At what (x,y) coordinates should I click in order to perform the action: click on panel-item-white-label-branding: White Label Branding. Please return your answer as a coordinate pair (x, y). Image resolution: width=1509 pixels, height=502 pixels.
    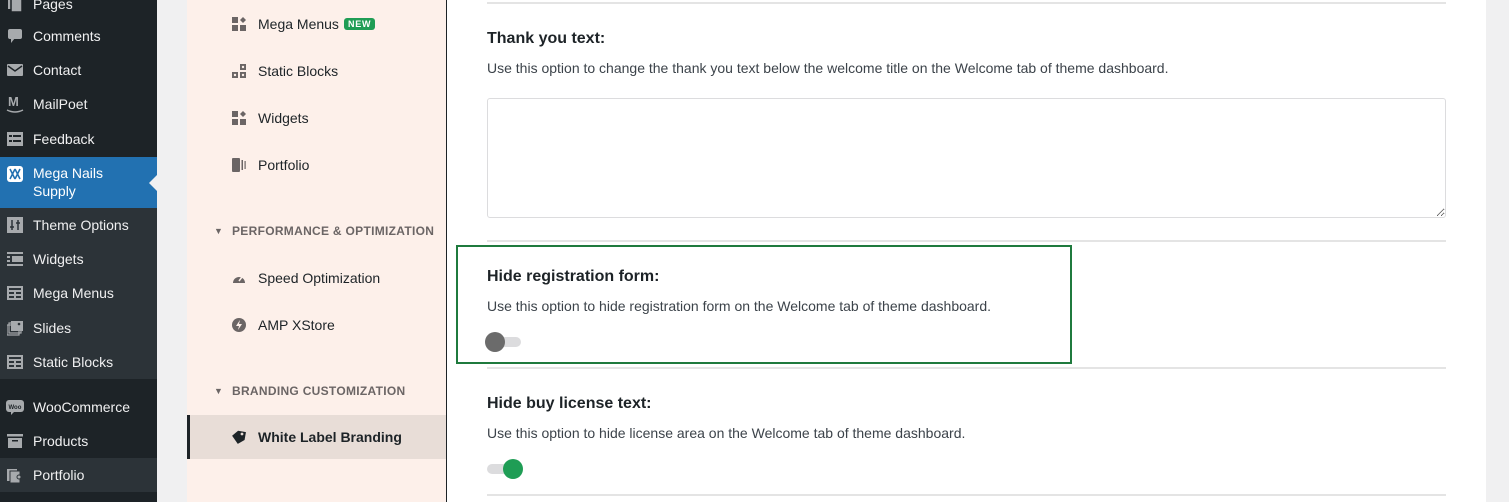
    Looking at the image, I should click on (316, 437).